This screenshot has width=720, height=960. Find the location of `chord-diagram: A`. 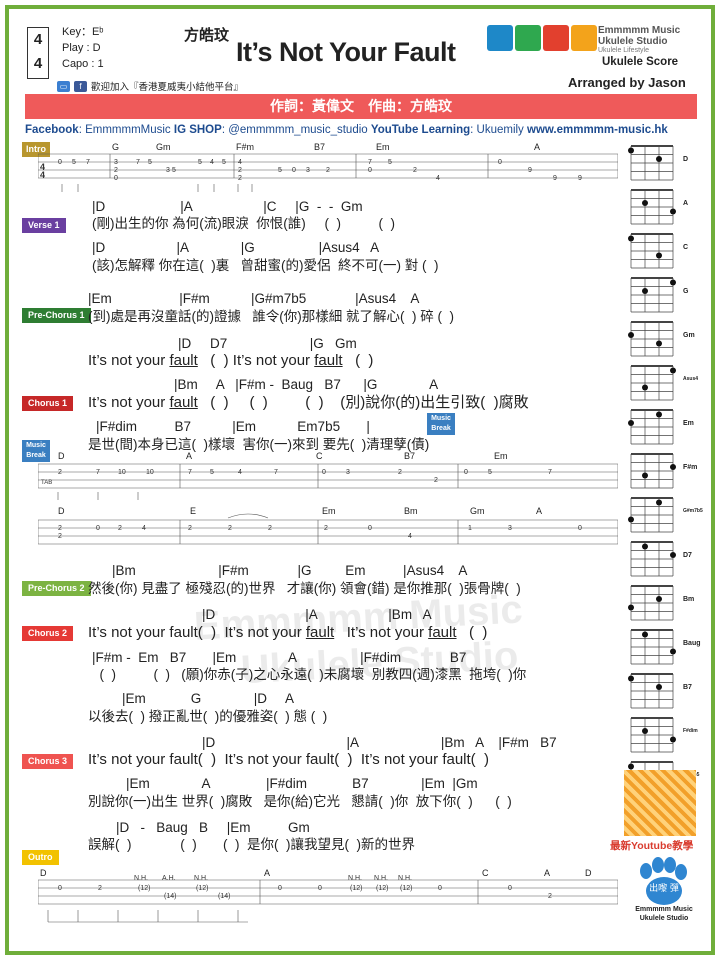

chord-diagram: A is located at coordinates (664, 206).